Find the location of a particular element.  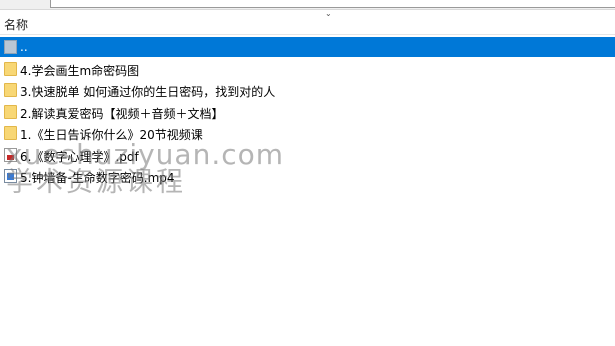

file-row-parent: .. is located at coordinates (307, 47).